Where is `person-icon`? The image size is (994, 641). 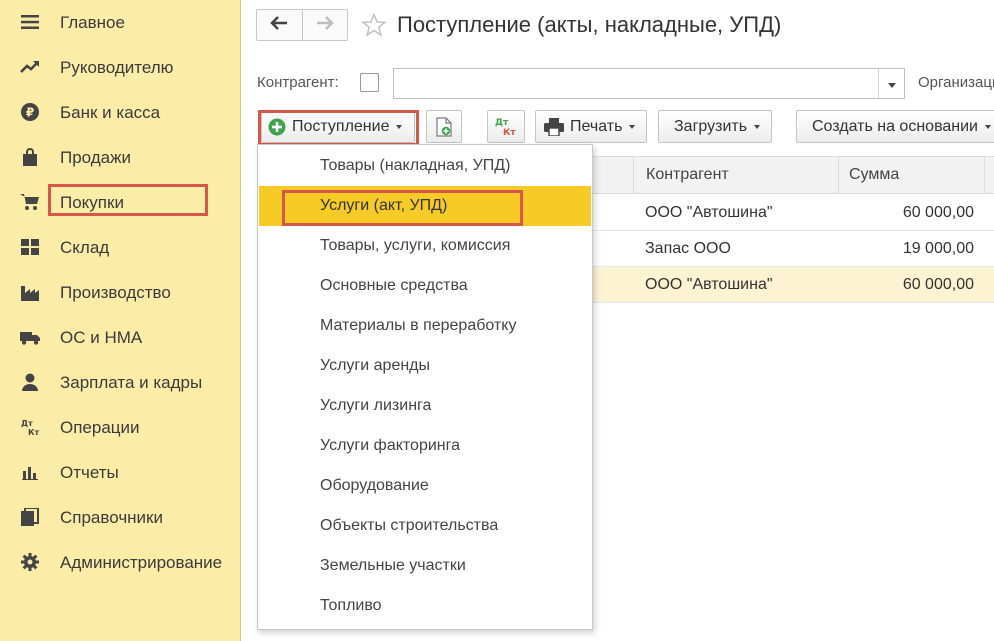
person-icon is located at coordinates (30, 382).